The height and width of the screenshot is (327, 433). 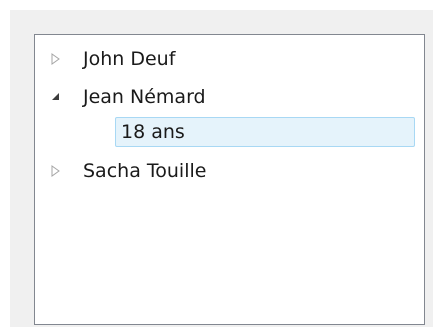 What do you see at coordinates (56, 97) in the screenshot?
I see `expanded-arrow-icon` at bounding box center [56, 97].